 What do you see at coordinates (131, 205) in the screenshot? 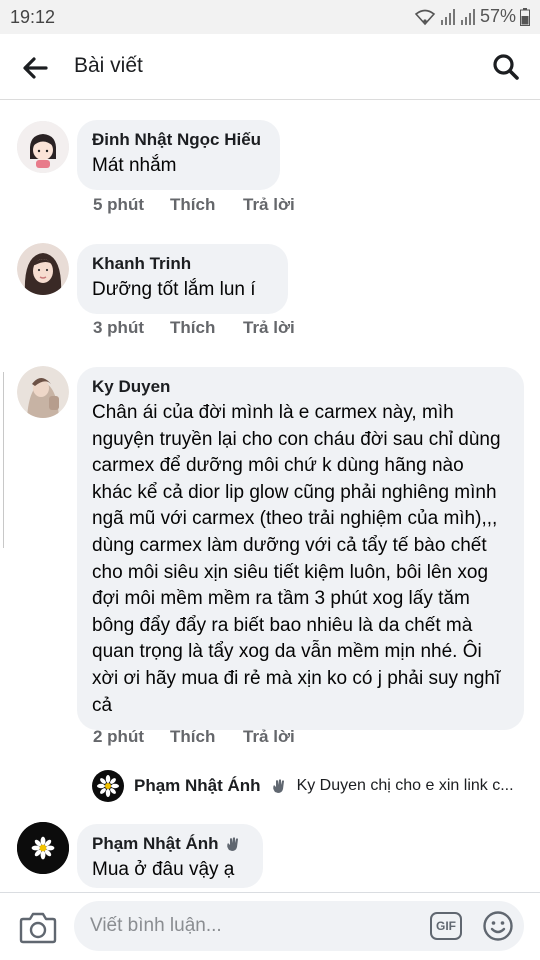
I see `comment-time: 5 phút` at bounding box center [131, 205].